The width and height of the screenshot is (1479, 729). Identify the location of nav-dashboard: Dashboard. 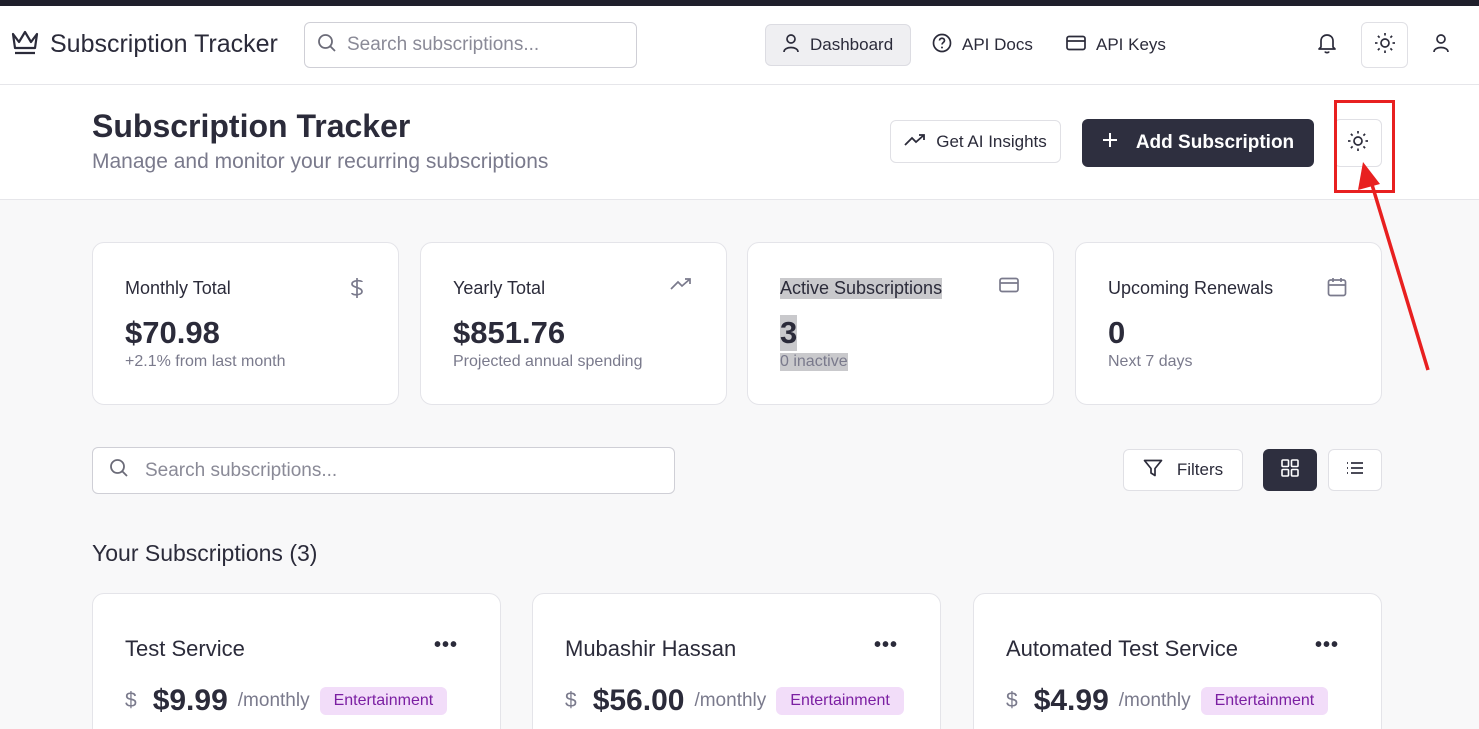
(838, 45).